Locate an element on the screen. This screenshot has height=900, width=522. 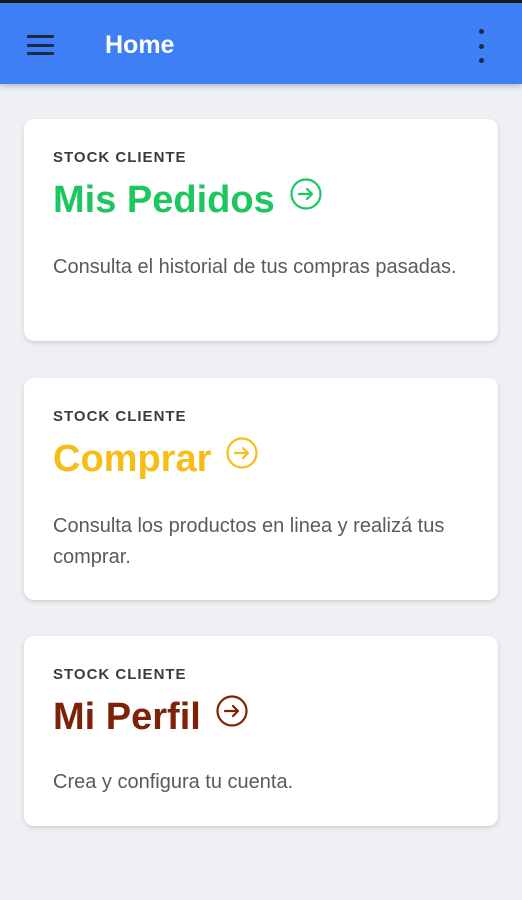
page-title: Home is located at coordinates (140, 45).